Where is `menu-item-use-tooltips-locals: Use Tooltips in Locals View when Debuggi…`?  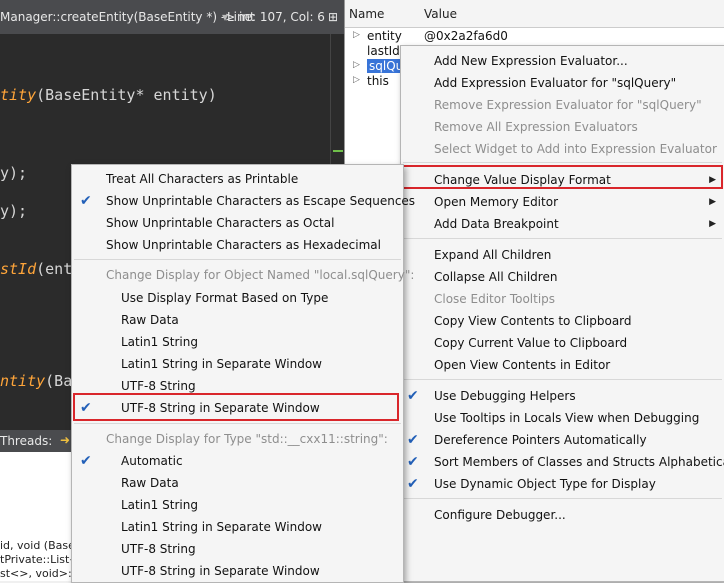
menu-item-use-tooltips-locals: Use Tooltips in Locals View when Debuggi… is located at coordinates (562, 418).